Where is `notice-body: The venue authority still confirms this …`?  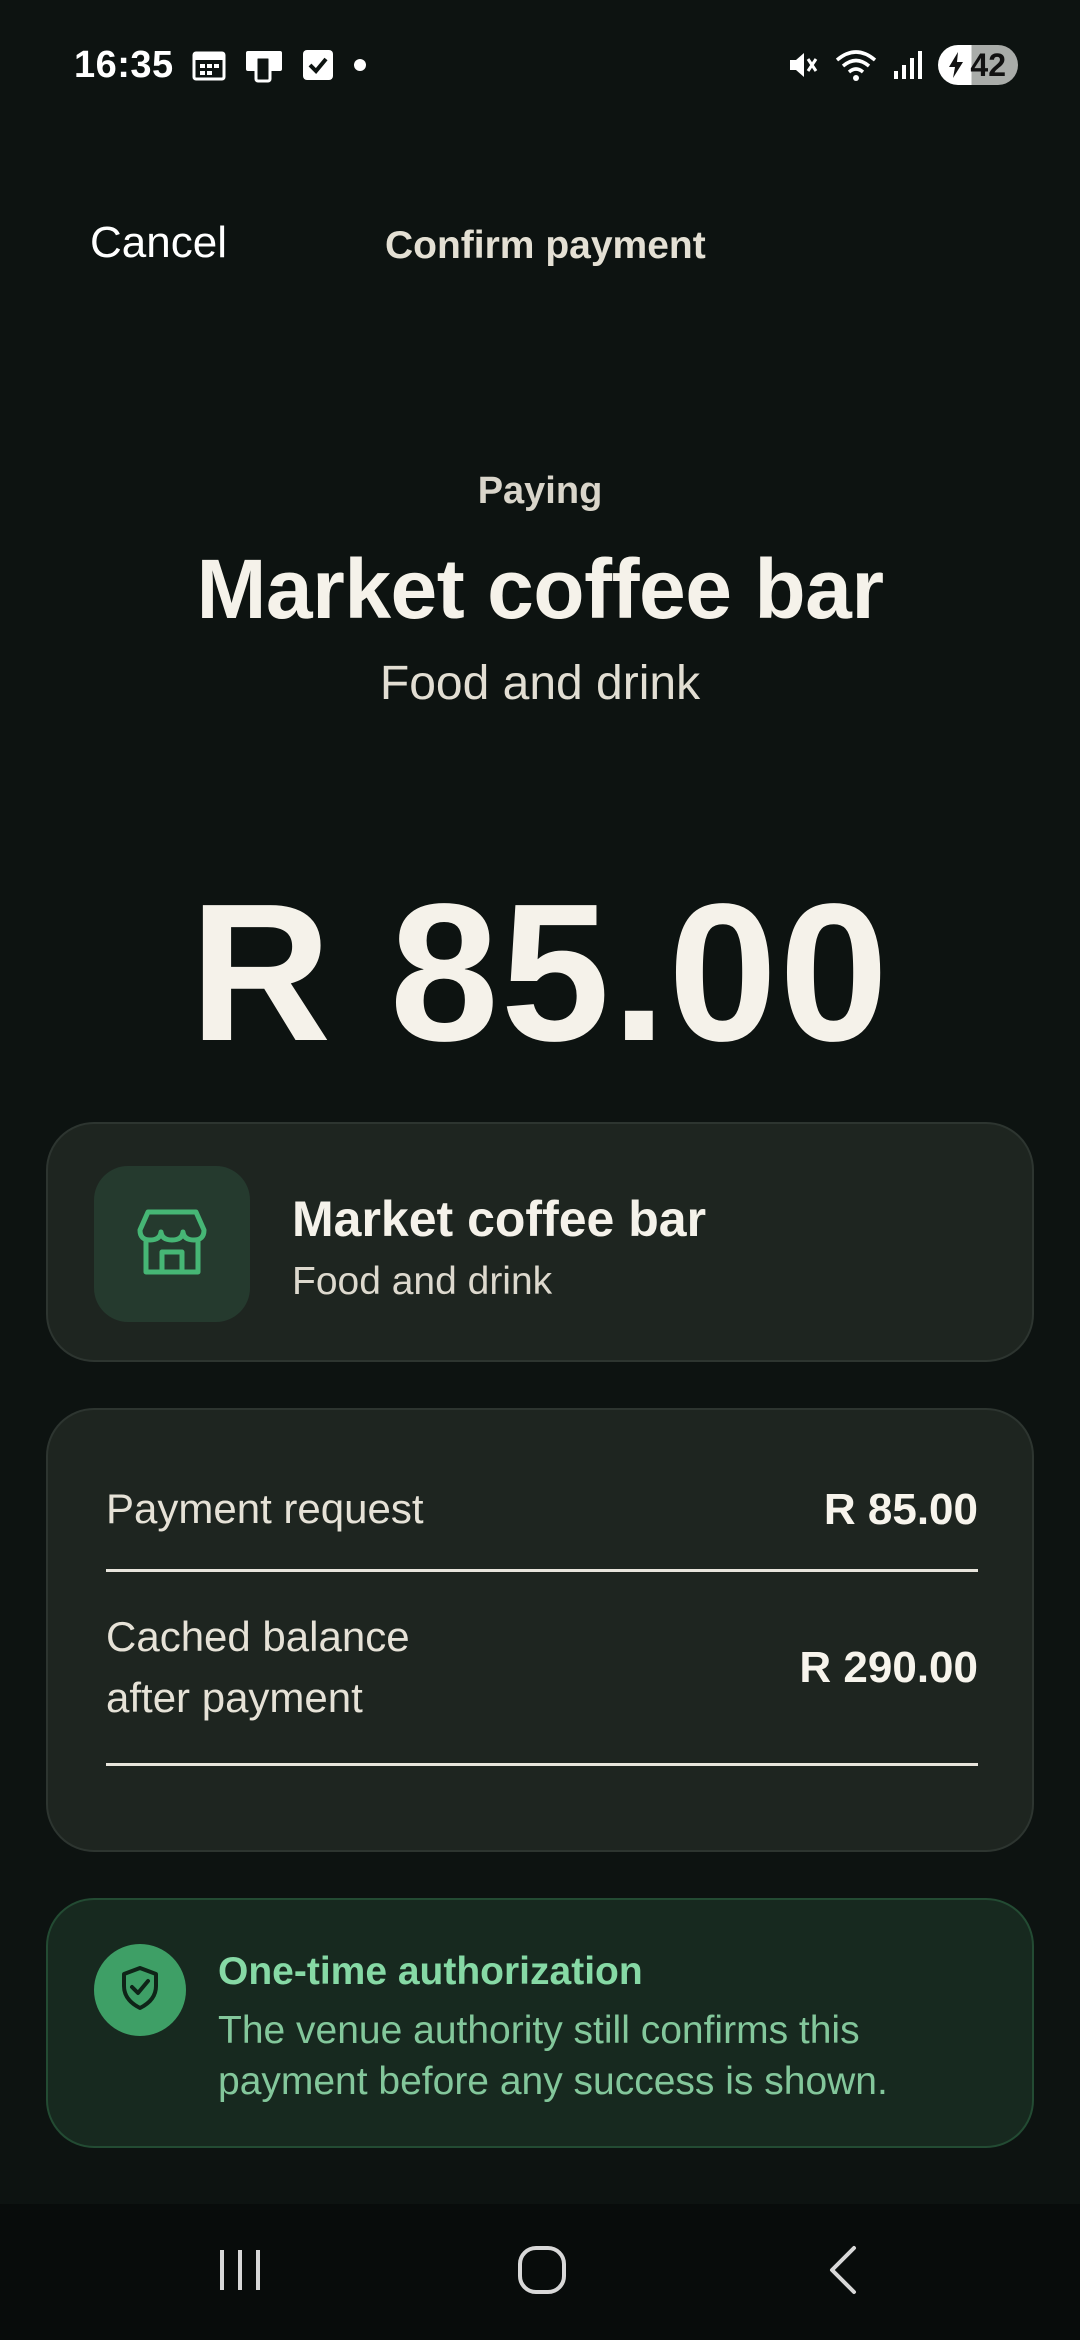
notice-body: The venue authority still confirms this … is located at coordinates (553, 2056).